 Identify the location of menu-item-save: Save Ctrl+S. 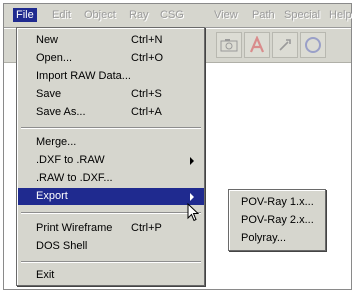
(111, 94).